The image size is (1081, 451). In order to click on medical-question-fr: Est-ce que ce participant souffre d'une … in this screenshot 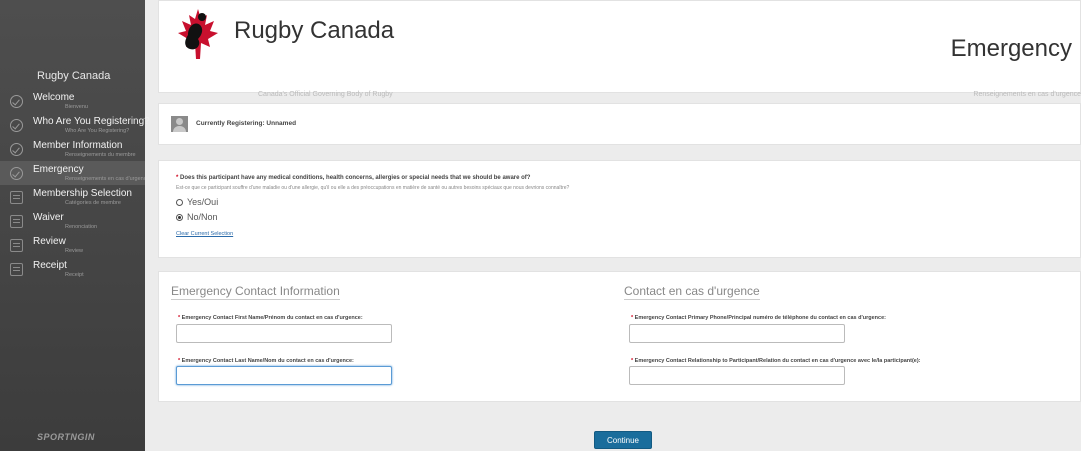, I will do `click(373, 188)`.